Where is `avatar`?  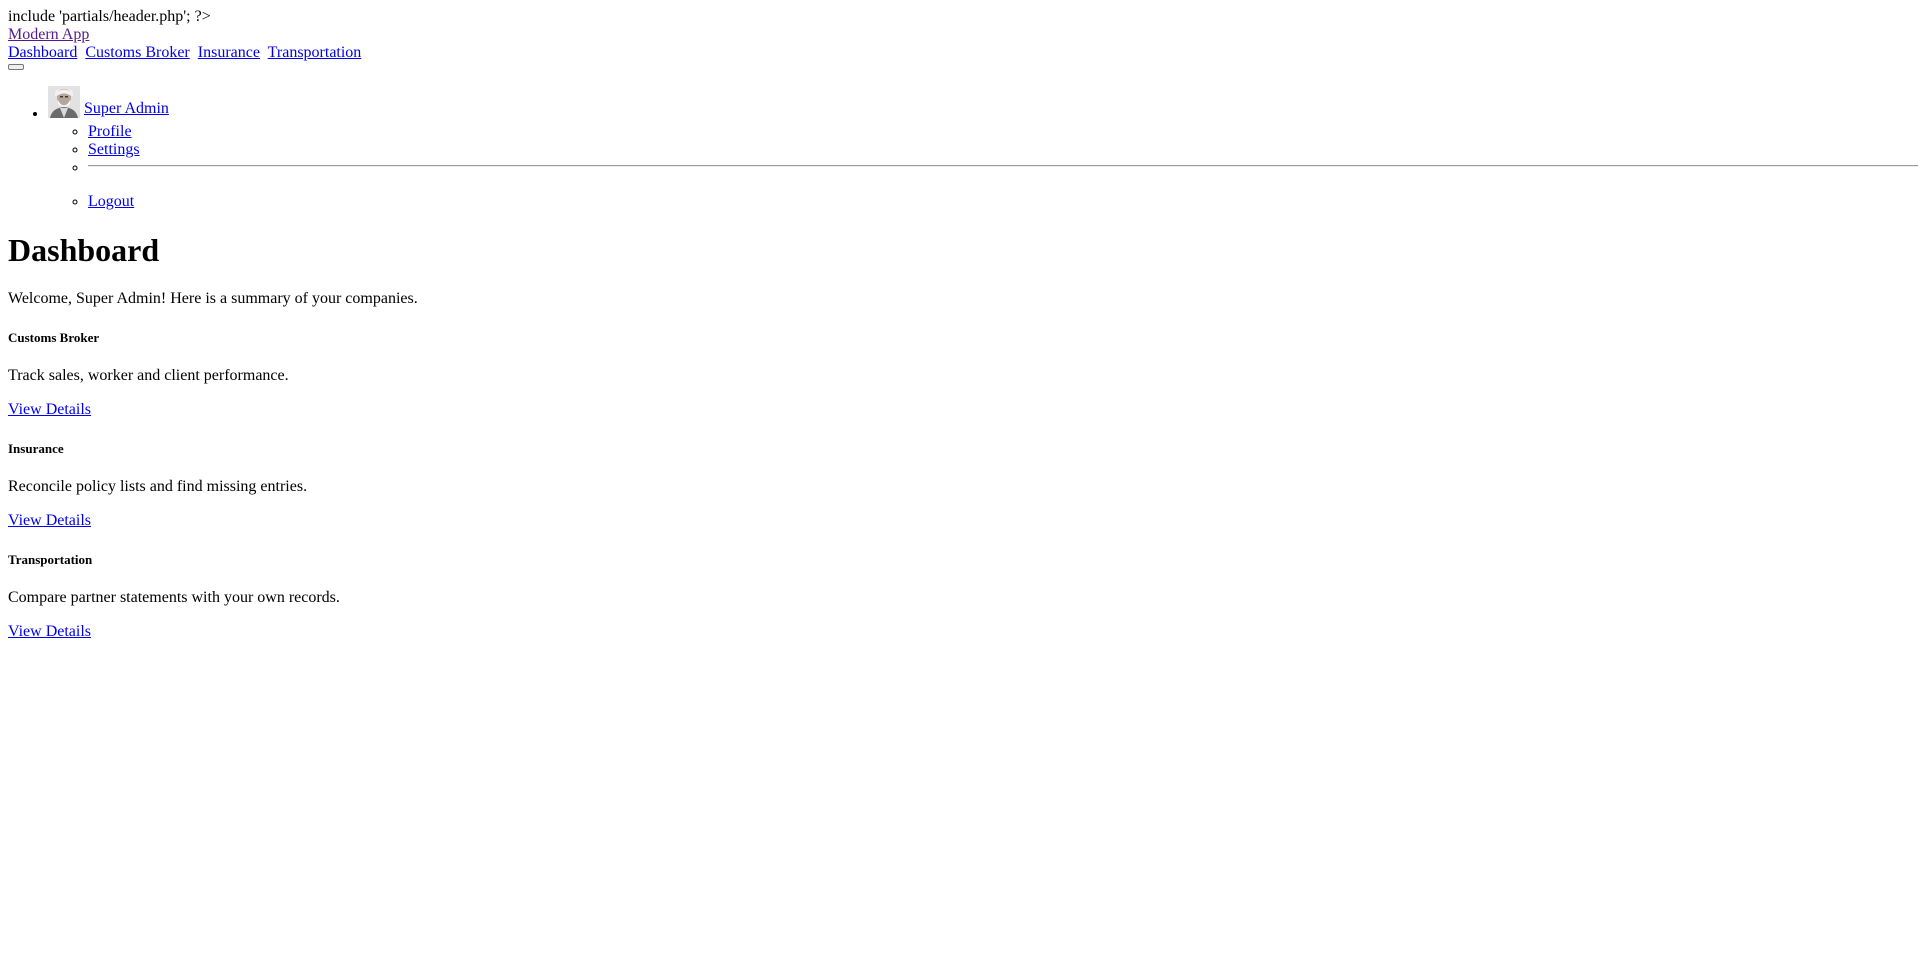 avatar is located at coordinates (64, 102).